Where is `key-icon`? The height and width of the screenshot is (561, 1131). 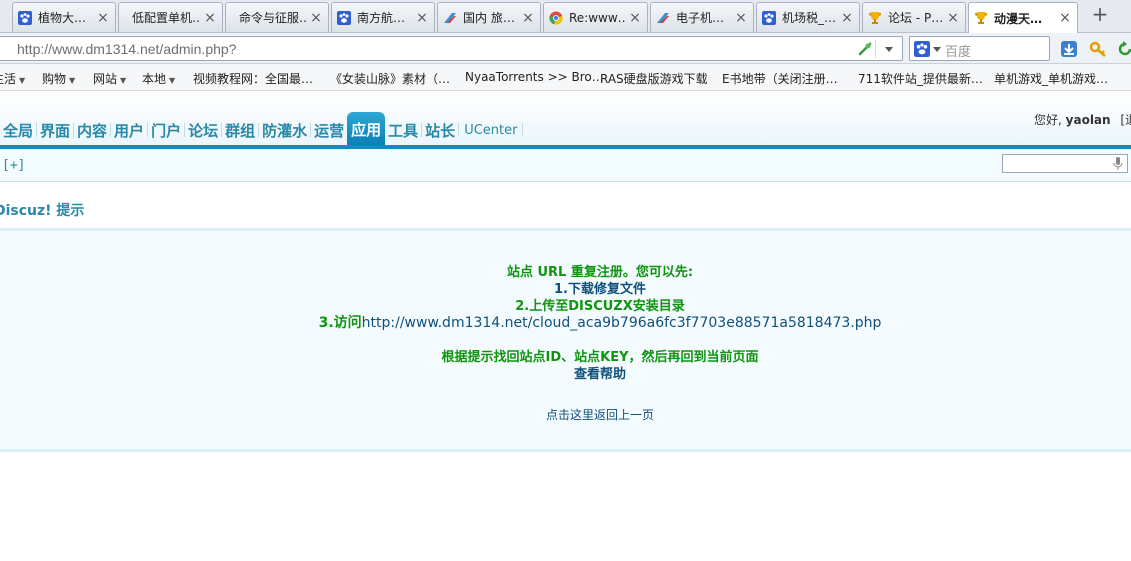 key-icon is located at coordinates (1098, 49).